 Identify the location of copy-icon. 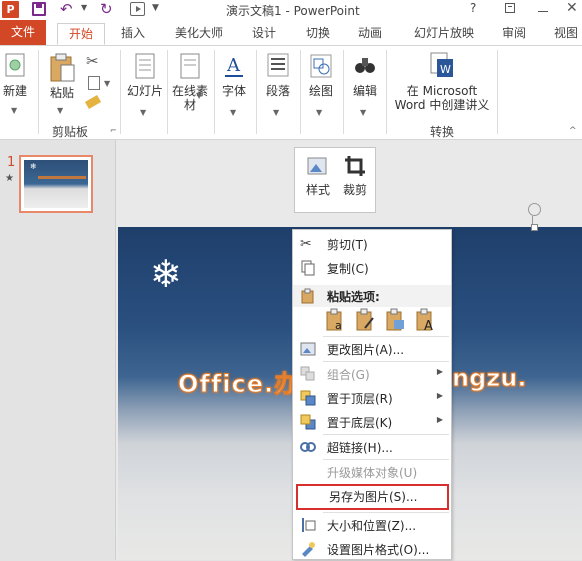
(94, 83).